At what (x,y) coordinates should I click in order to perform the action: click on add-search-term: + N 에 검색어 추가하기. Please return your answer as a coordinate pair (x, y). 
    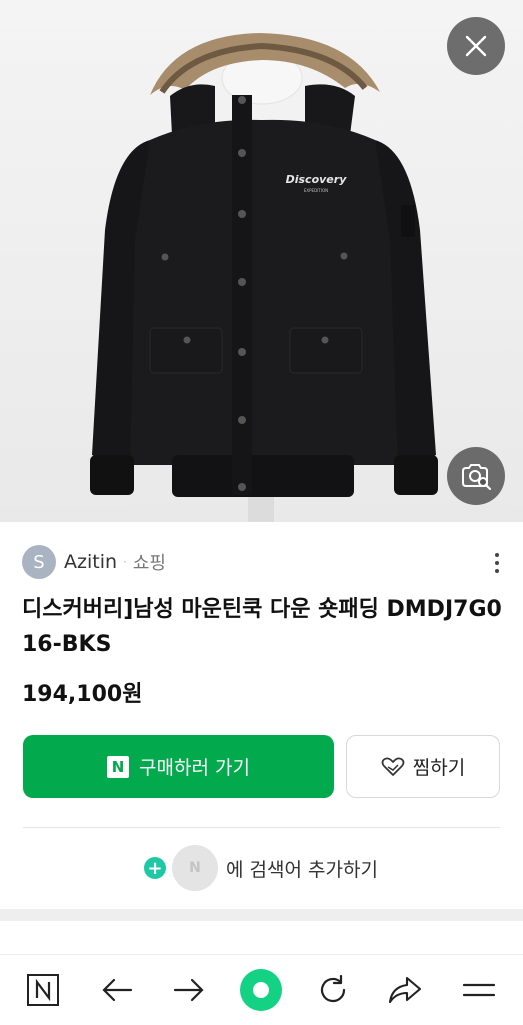
    Looking at the image, I should click on (261, 868).